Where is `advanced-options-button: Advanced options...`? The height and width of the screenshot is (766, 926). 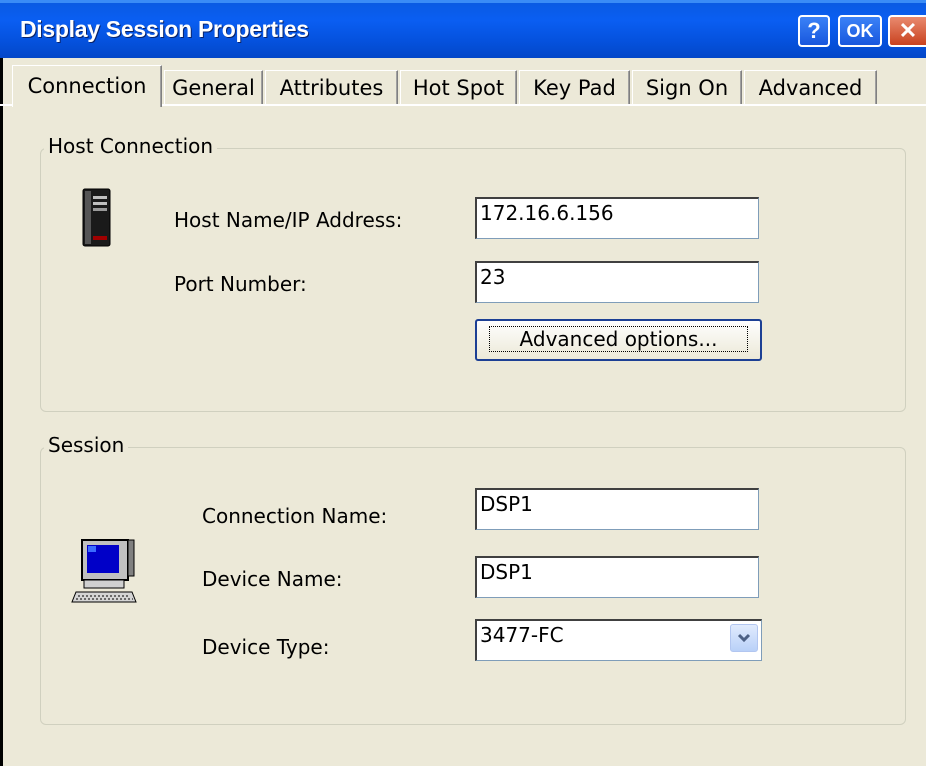 advanced-options-button: Advanced options... is located at coordinates (618, 340).